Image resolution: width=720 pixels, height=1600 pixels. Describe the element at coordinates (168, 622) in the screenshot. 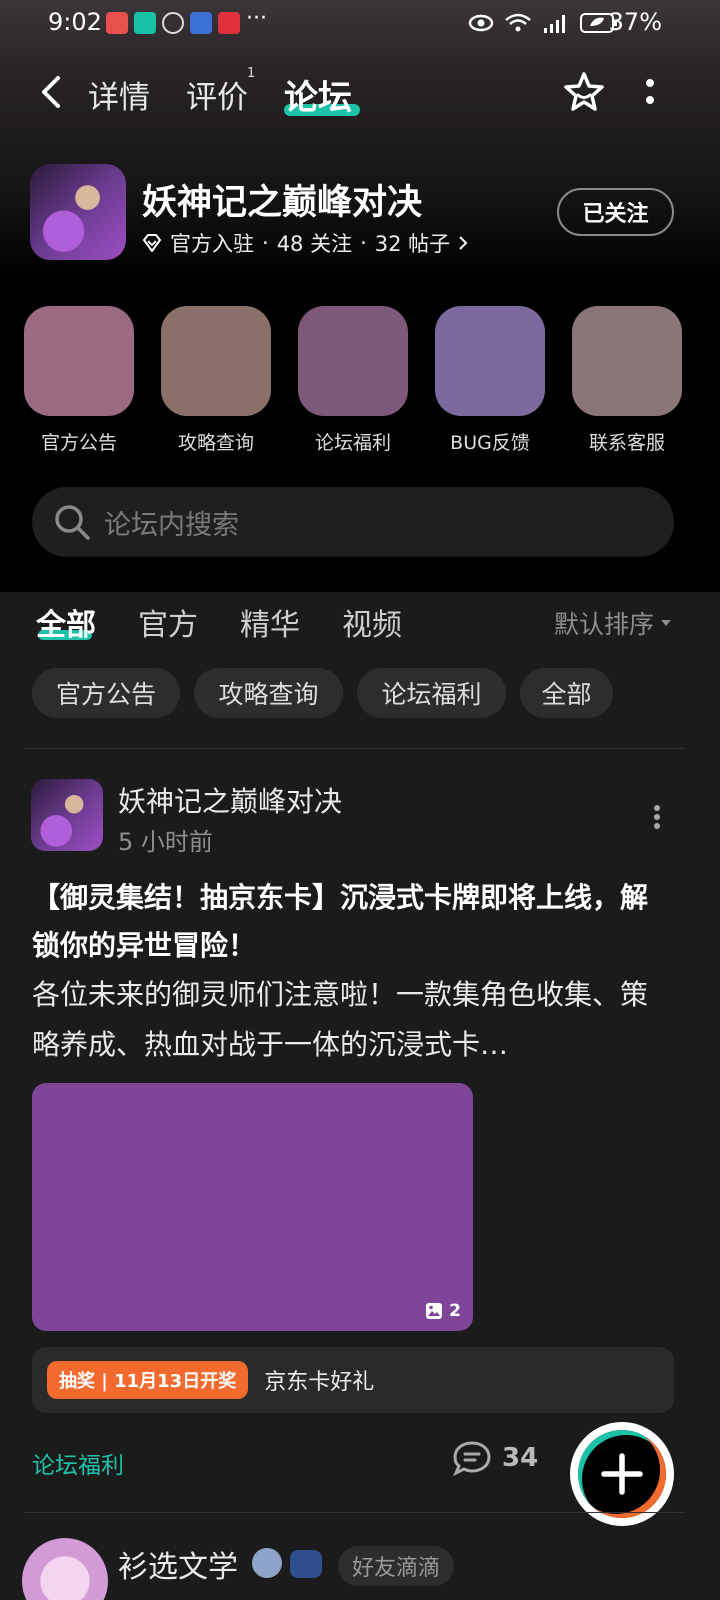

I see `filter-tab-official: 官方` at that location.